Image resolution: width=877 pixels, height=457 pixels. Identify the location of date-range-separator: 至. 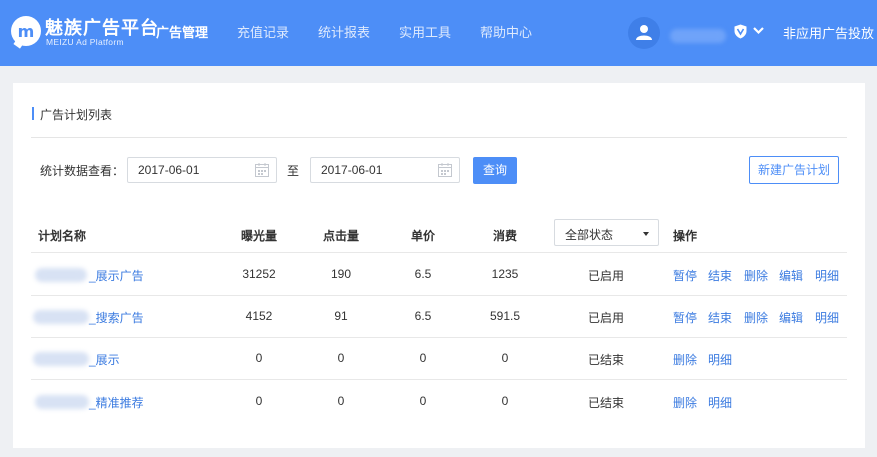
(293, 171).